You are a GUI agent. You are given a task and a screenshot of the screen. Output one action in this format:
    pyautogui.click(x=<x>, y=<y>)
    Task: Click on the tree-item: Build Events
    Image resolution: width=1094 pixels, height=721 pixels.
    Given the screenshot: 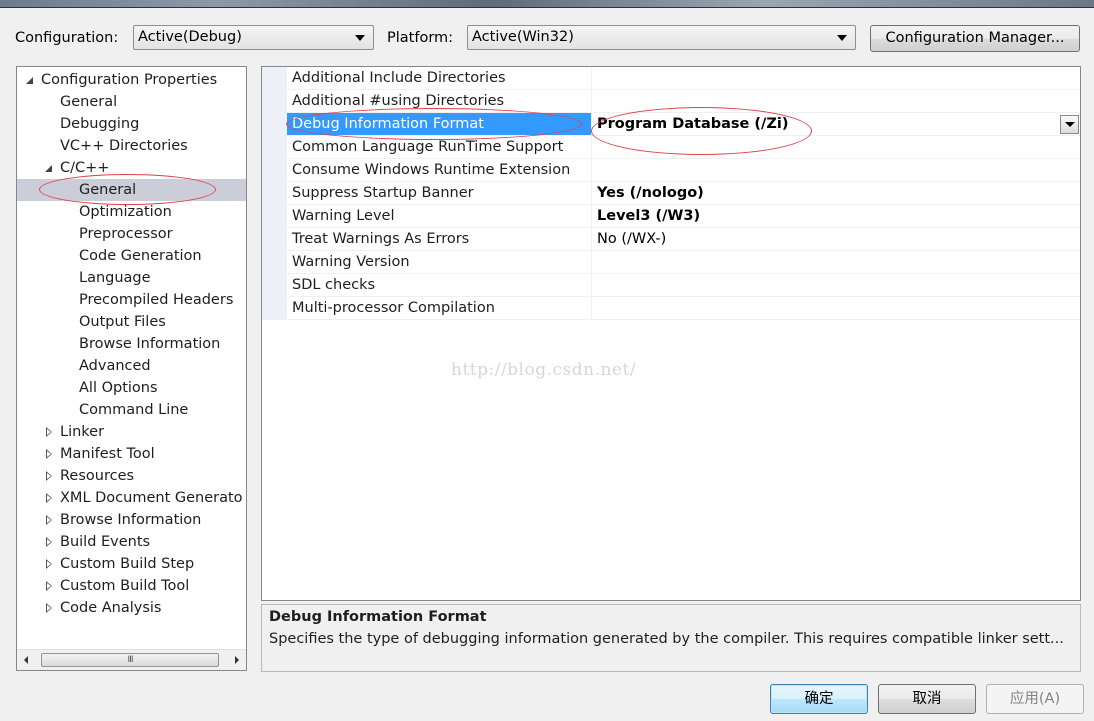 What is the action you would take?
    pyautogui.click(x=131, y=542)
    